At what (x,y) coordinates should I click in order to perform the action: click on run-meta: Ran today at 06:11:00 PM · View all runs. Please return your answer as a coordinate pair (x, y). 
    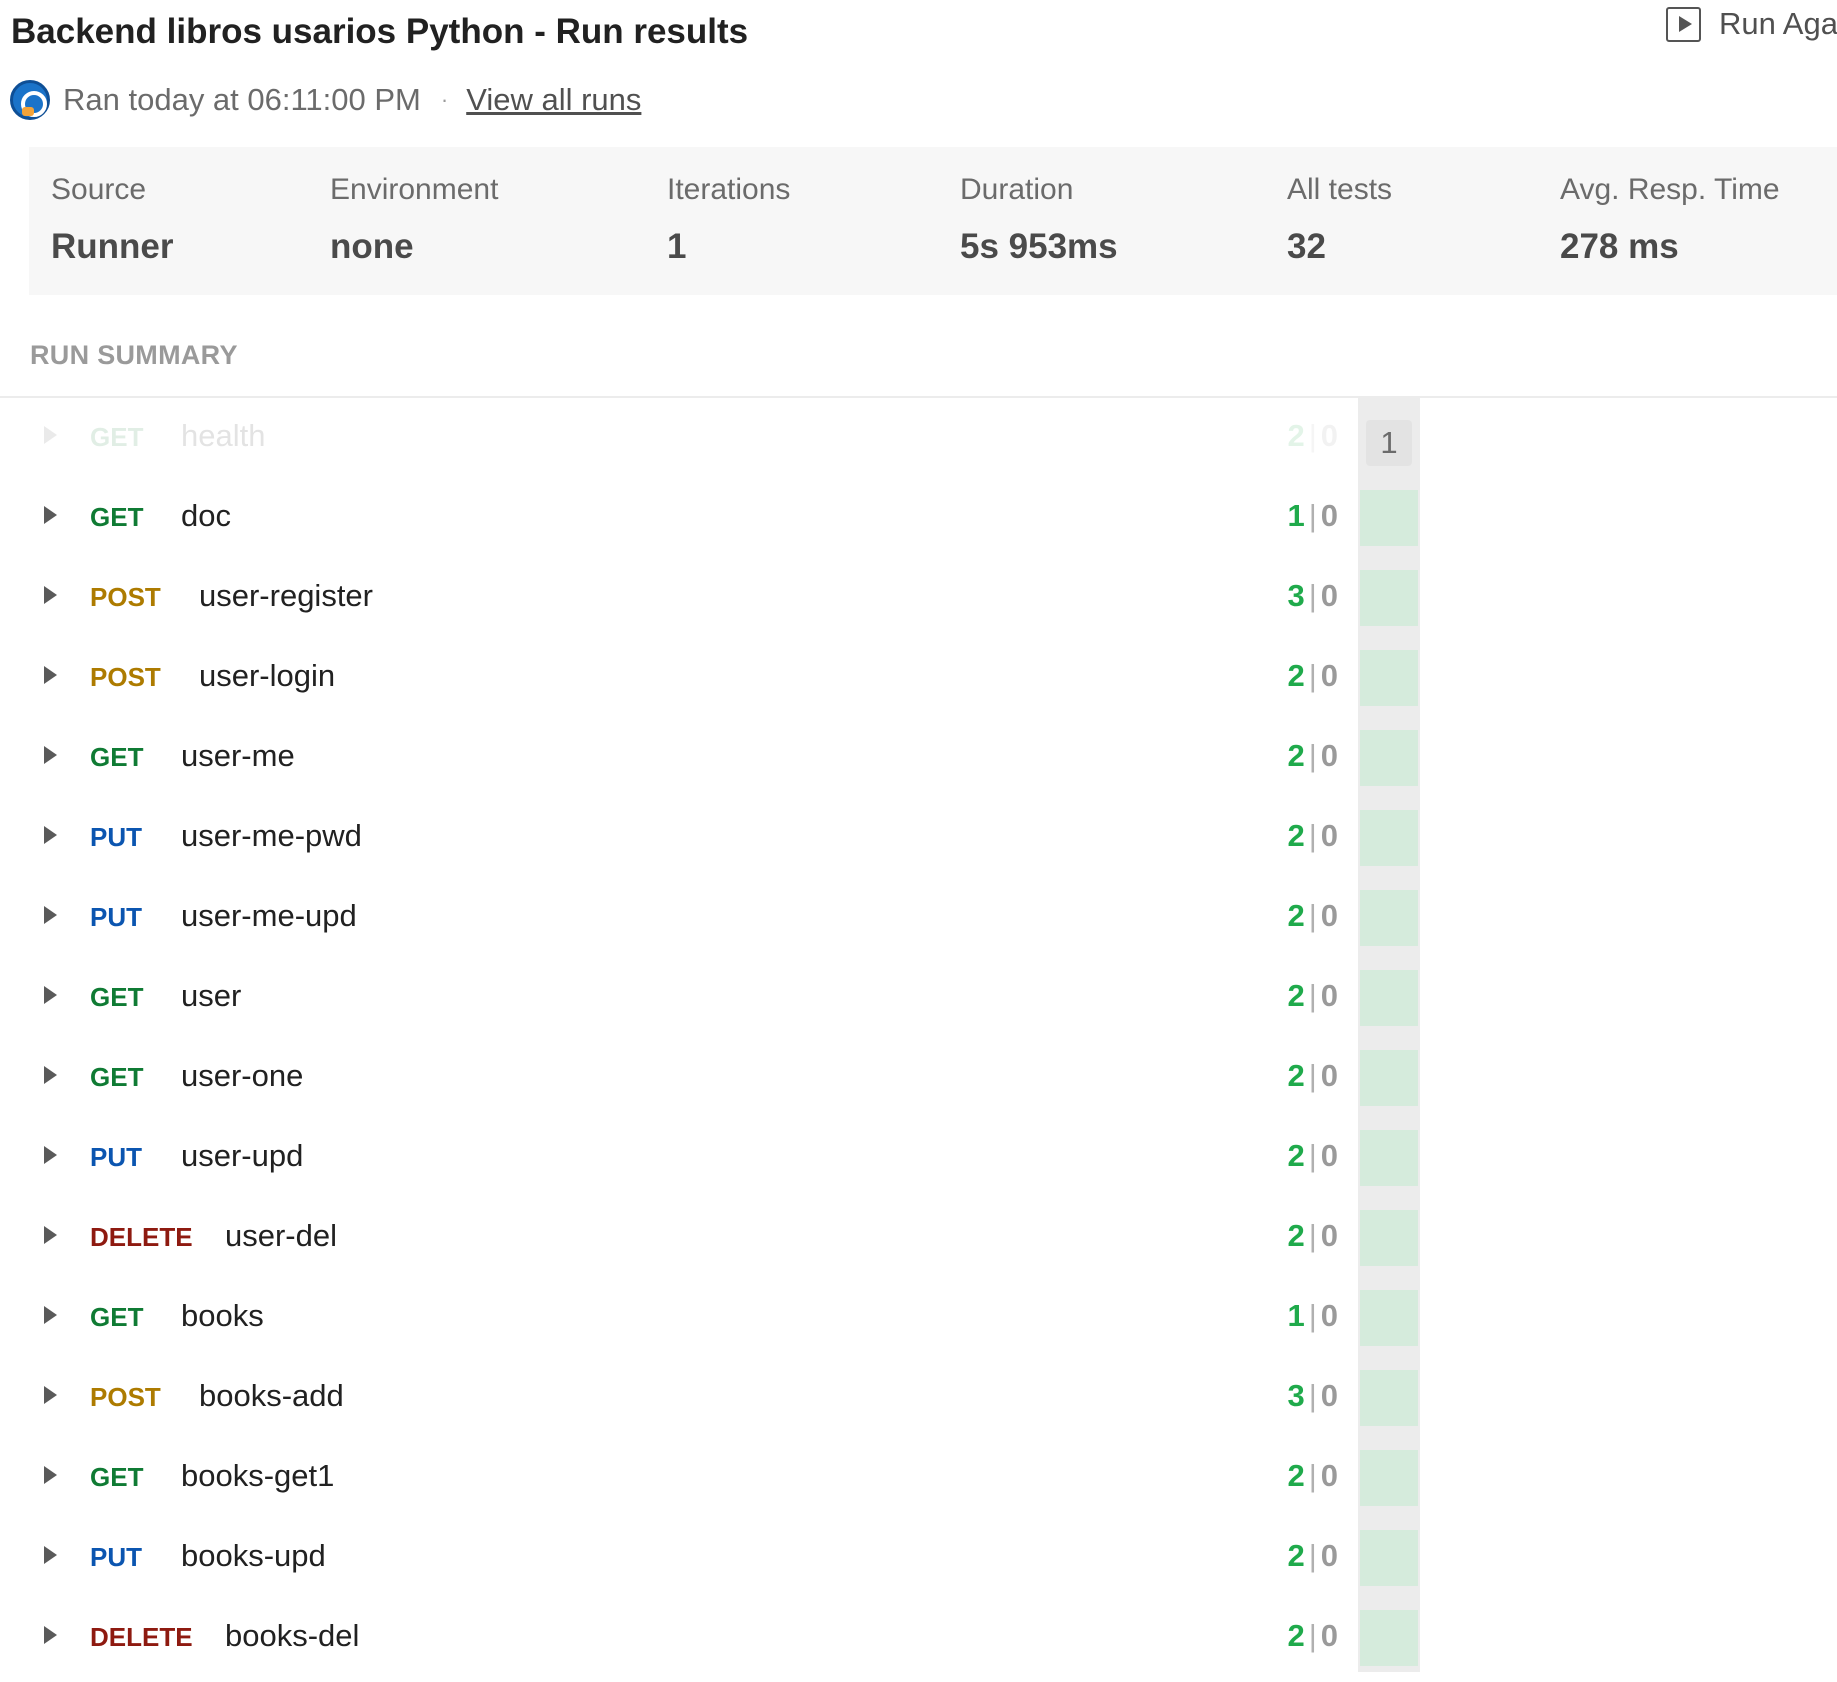
    Looking at the image, I should click on (325, 100).